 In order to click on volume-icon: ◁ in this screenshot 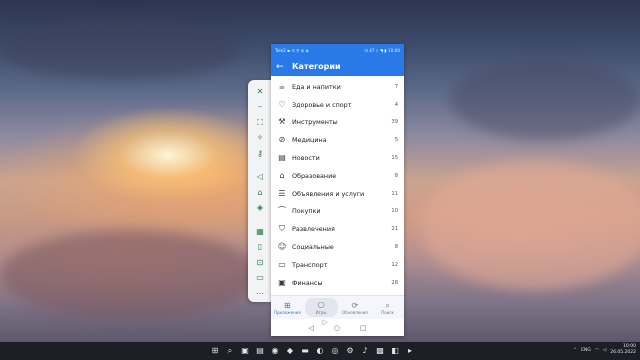, I will do `click(260, 177)`.